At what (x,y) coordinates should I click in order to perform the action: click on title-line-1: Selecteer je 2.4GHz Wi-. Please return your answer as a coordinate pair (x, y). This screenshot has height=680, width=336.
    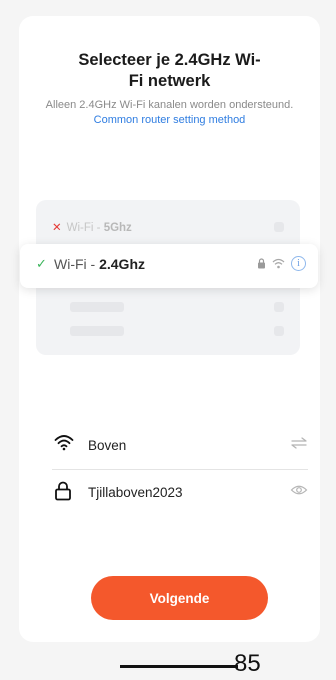
    Looking at the image, I should click on (169, 60).